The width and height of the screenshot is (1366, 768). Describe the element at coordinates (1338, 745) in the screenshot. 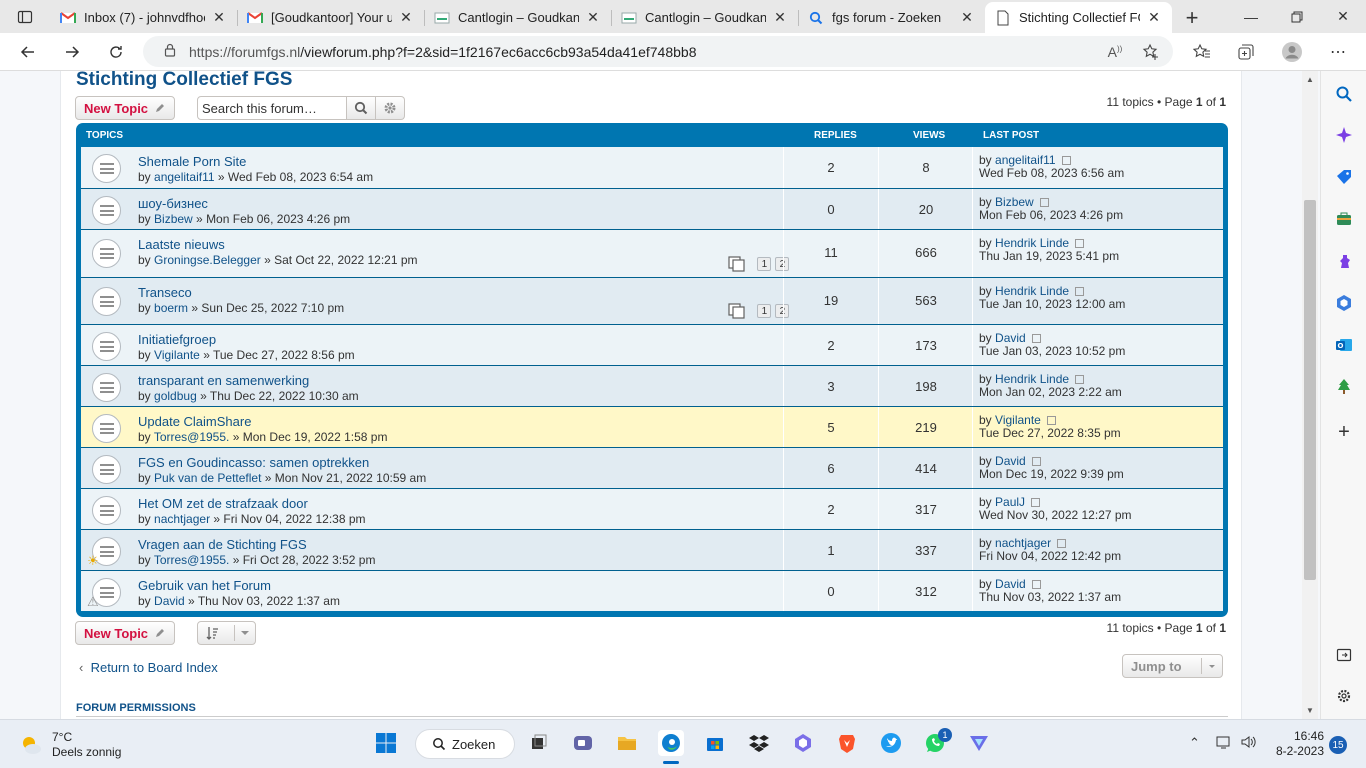

I see `notification-badge: 15` at that location.